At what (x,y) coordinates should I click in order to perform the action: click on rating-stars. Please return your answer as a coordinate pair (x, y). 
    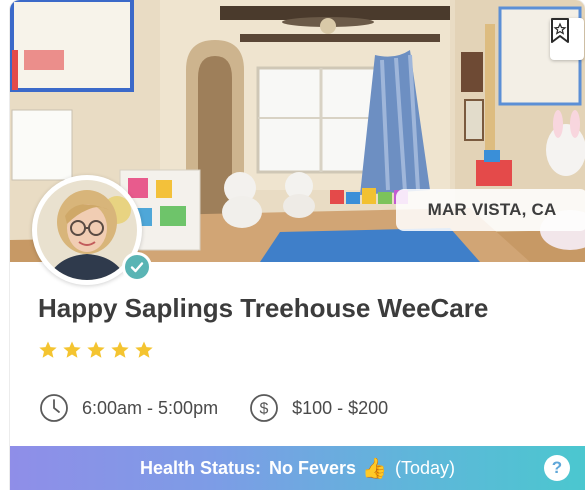
    Looking at the image, I should click on (96, 350).